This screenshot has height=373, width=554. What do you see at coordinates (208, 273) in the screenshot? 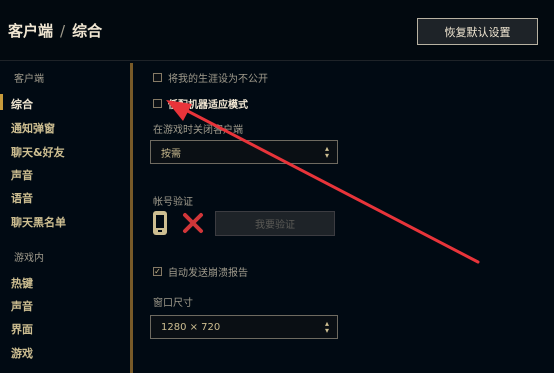
I see `auto-report-label: 自动发送崩溃报告` at bounding box center [208, 273].